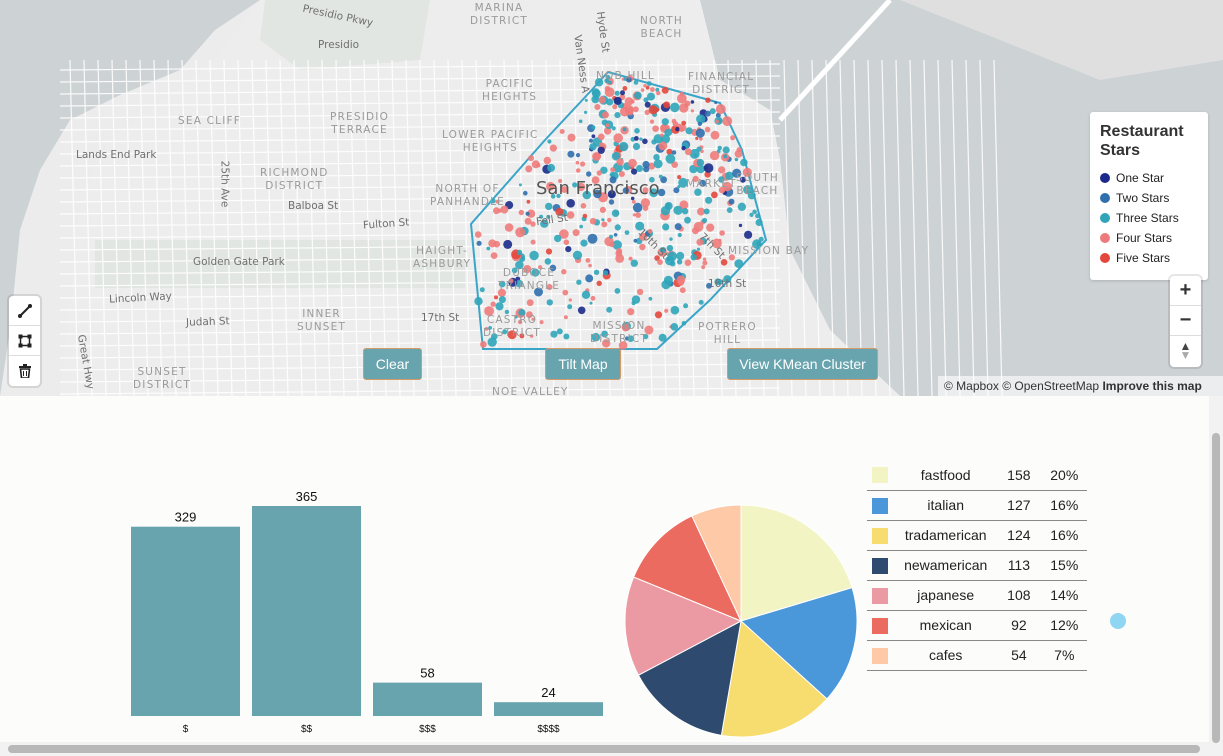 This screenshot has width=1223, height=756. I want to click on horizontal-scroll-thumb, so click(604, 749).